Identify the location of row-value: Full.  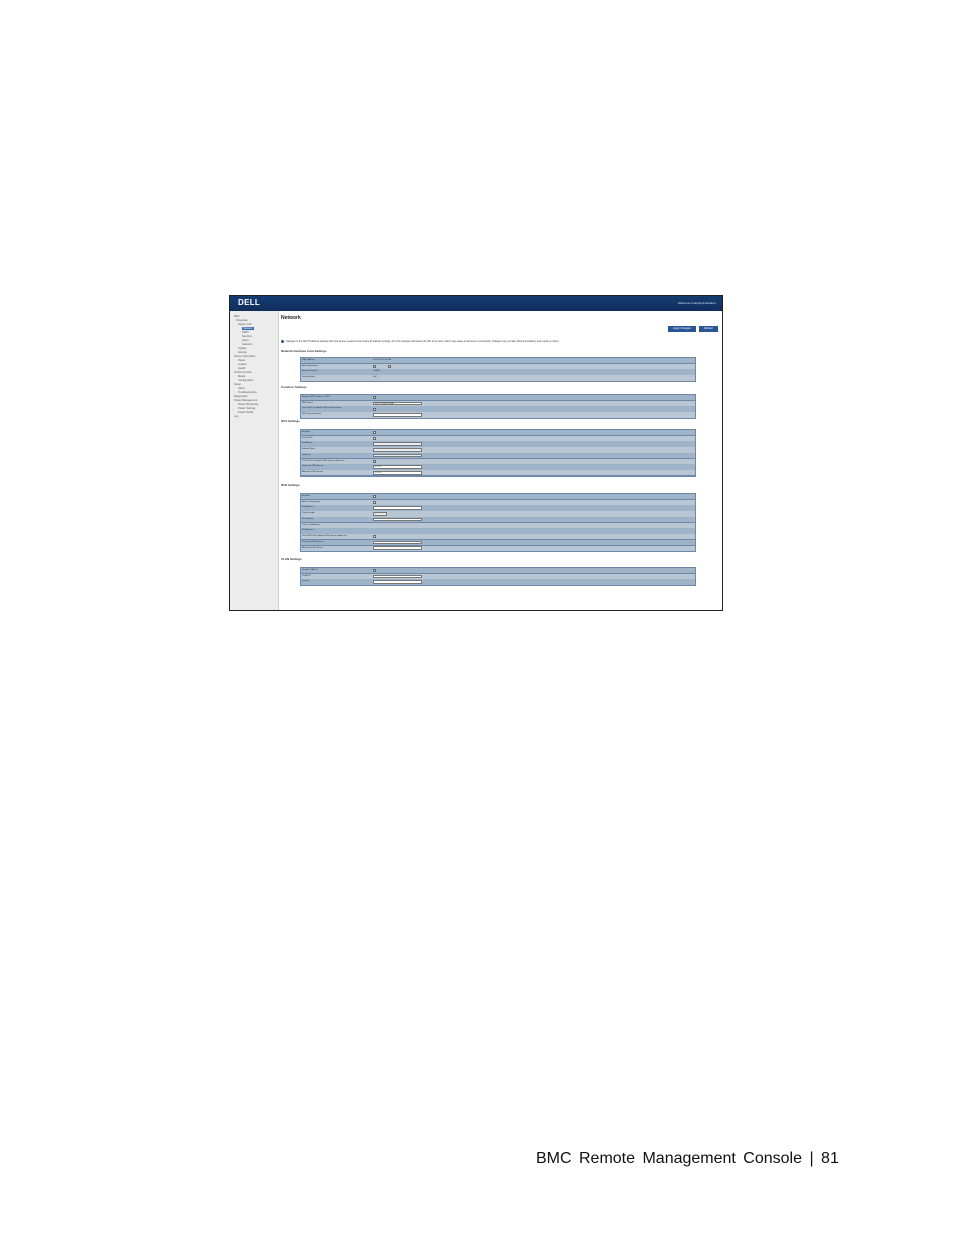
(375, 377).